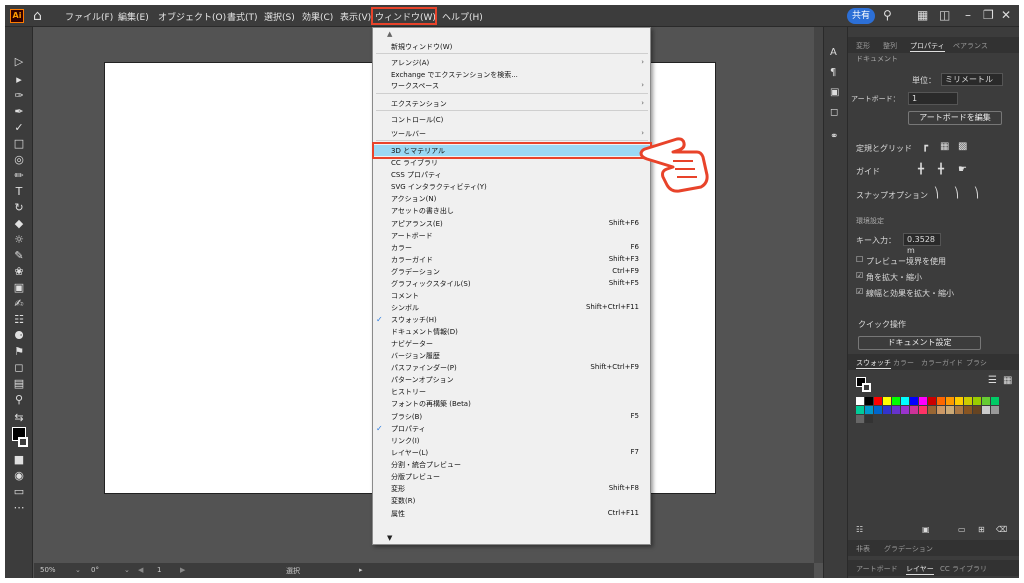 Image resolution: width=1024 pixels, height=583 pixels. What do you see at coordinates (511, 429) in the screenshot?
I see `menu-item-row: プロパティ ✓` at bounding box center [511, 429].